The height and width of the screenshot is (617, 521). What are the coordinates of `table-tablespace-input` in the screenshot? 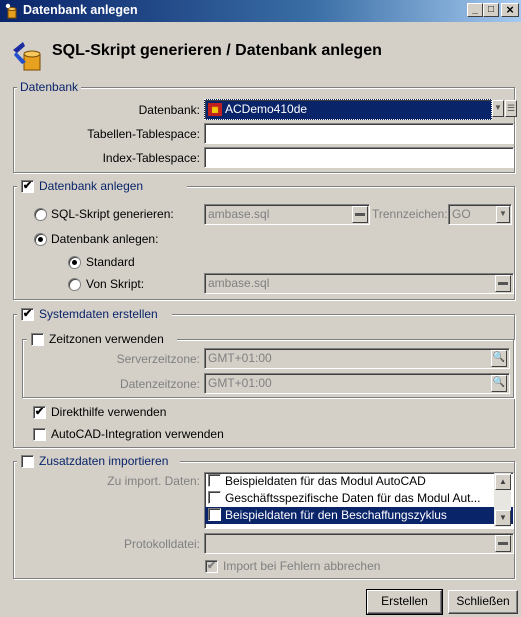 It's located at (359, 133).